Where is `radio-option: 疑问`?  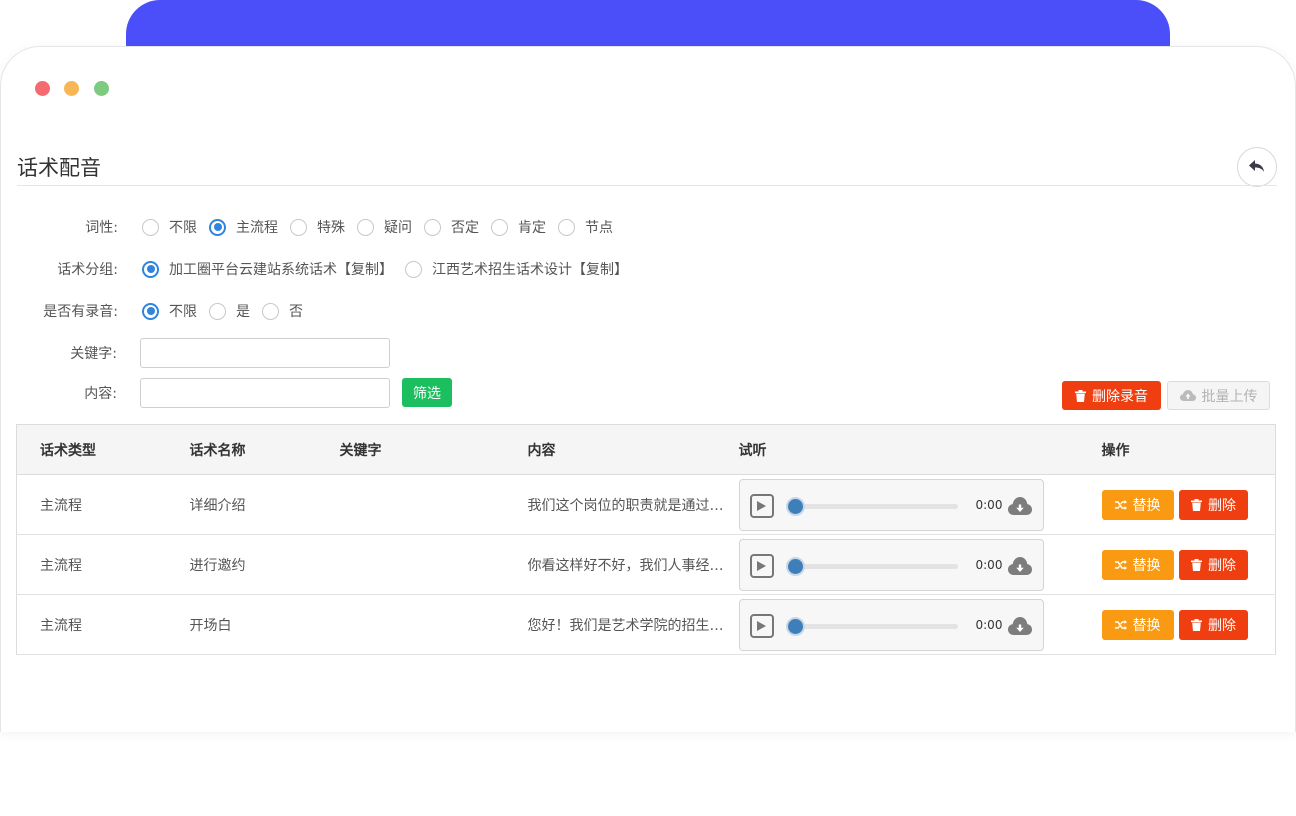 radio-option: 疑问 is located at coordinates (384, 227).